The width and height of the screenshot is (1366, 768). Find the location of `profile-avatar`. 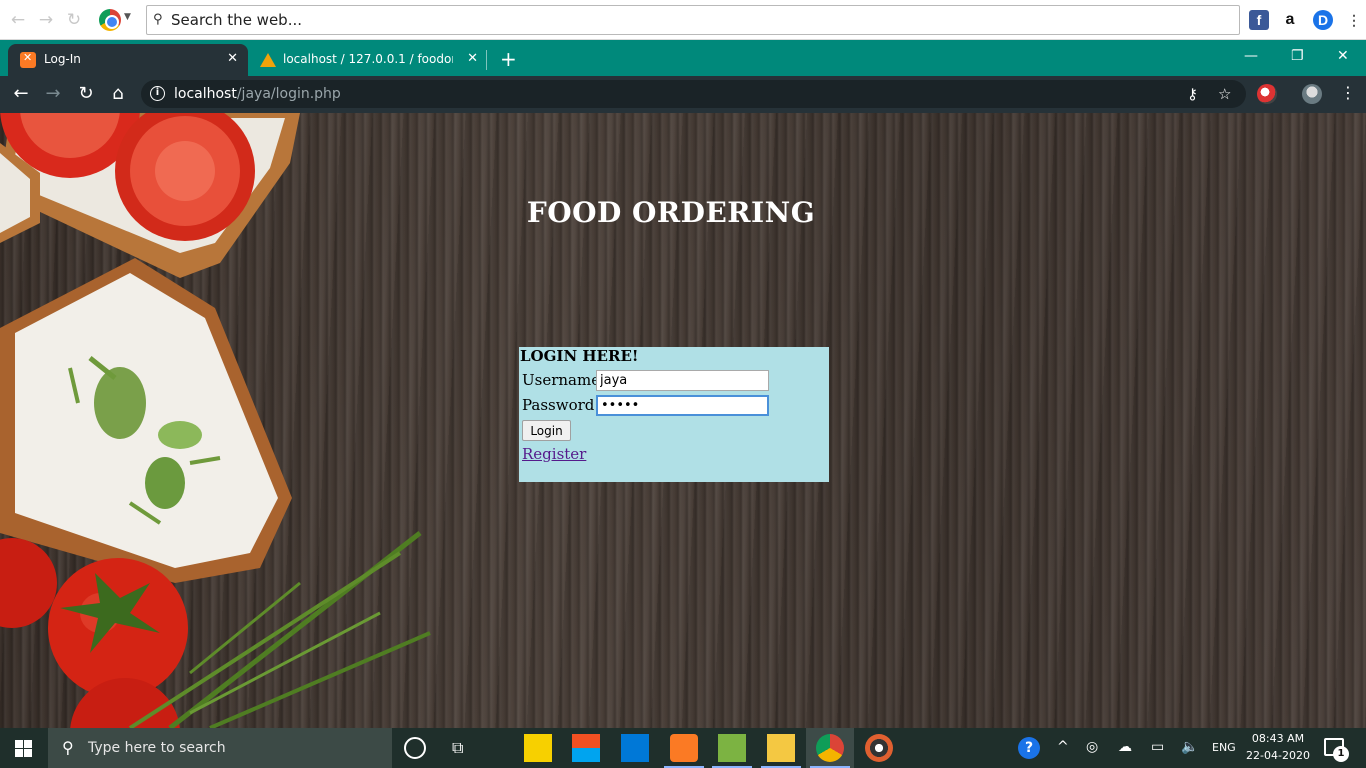

profile-avatar is located at coordinates (1312, 94).